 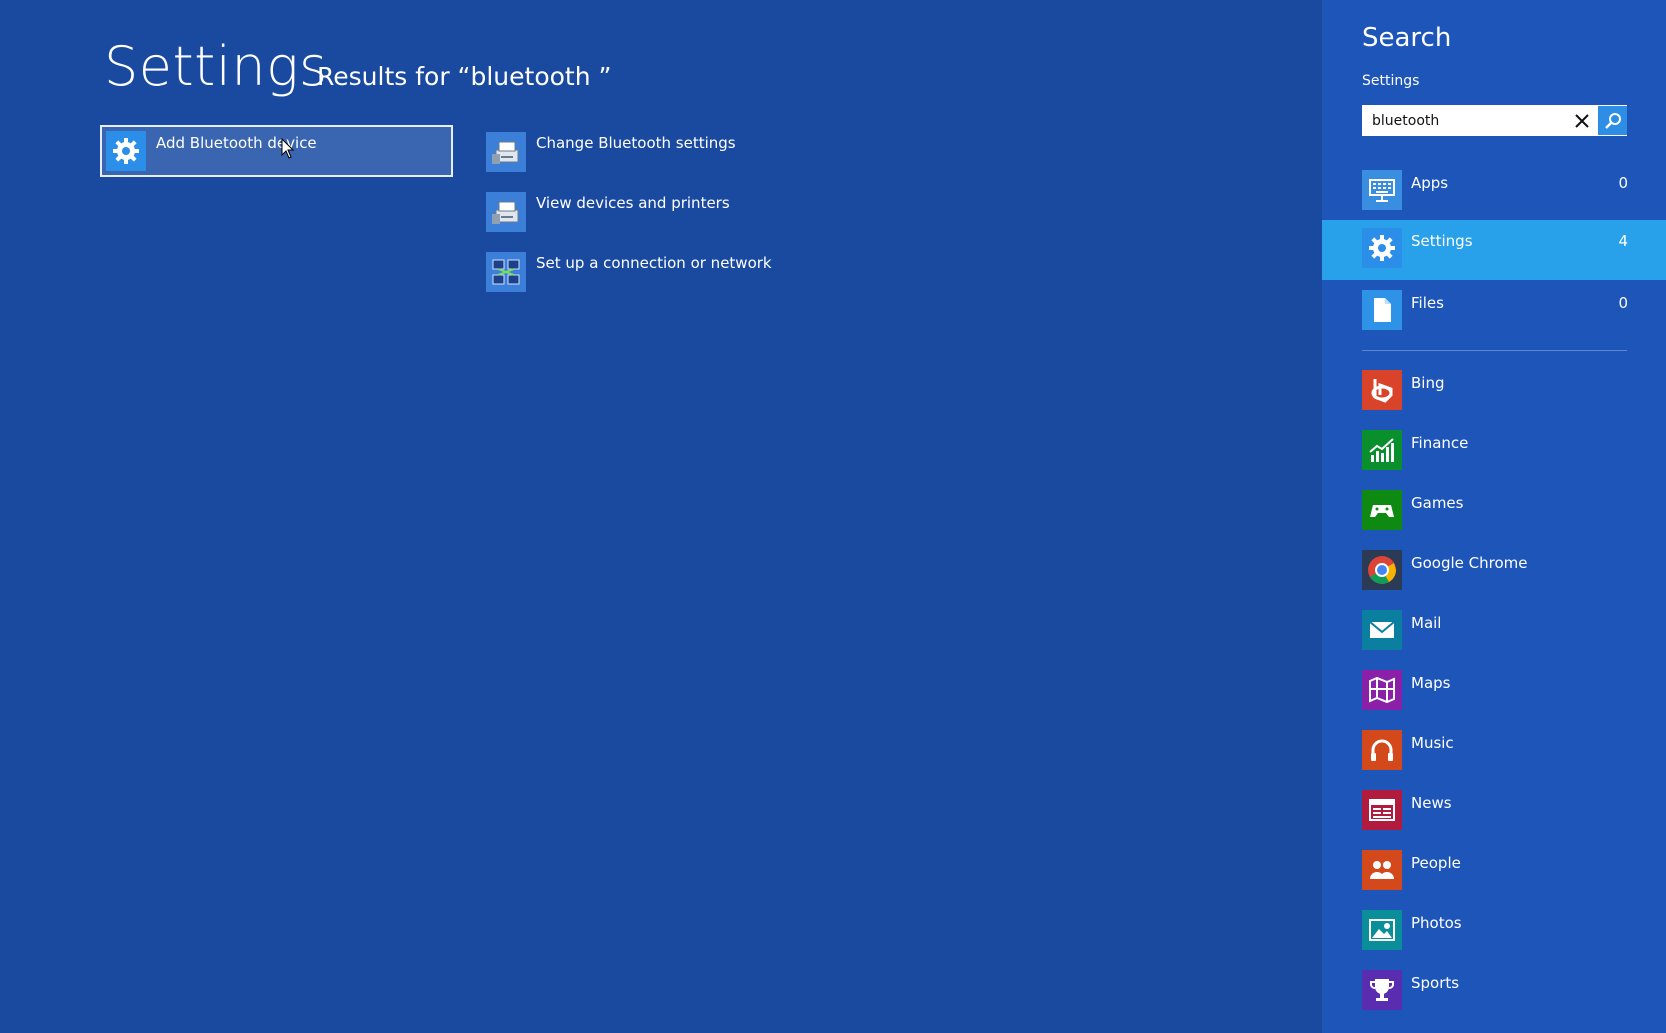 What do you see at coordinates (636, 143) in the screenshot?
I see `result-label: Change Bluetooth settings` at bounding box center [636, 143].